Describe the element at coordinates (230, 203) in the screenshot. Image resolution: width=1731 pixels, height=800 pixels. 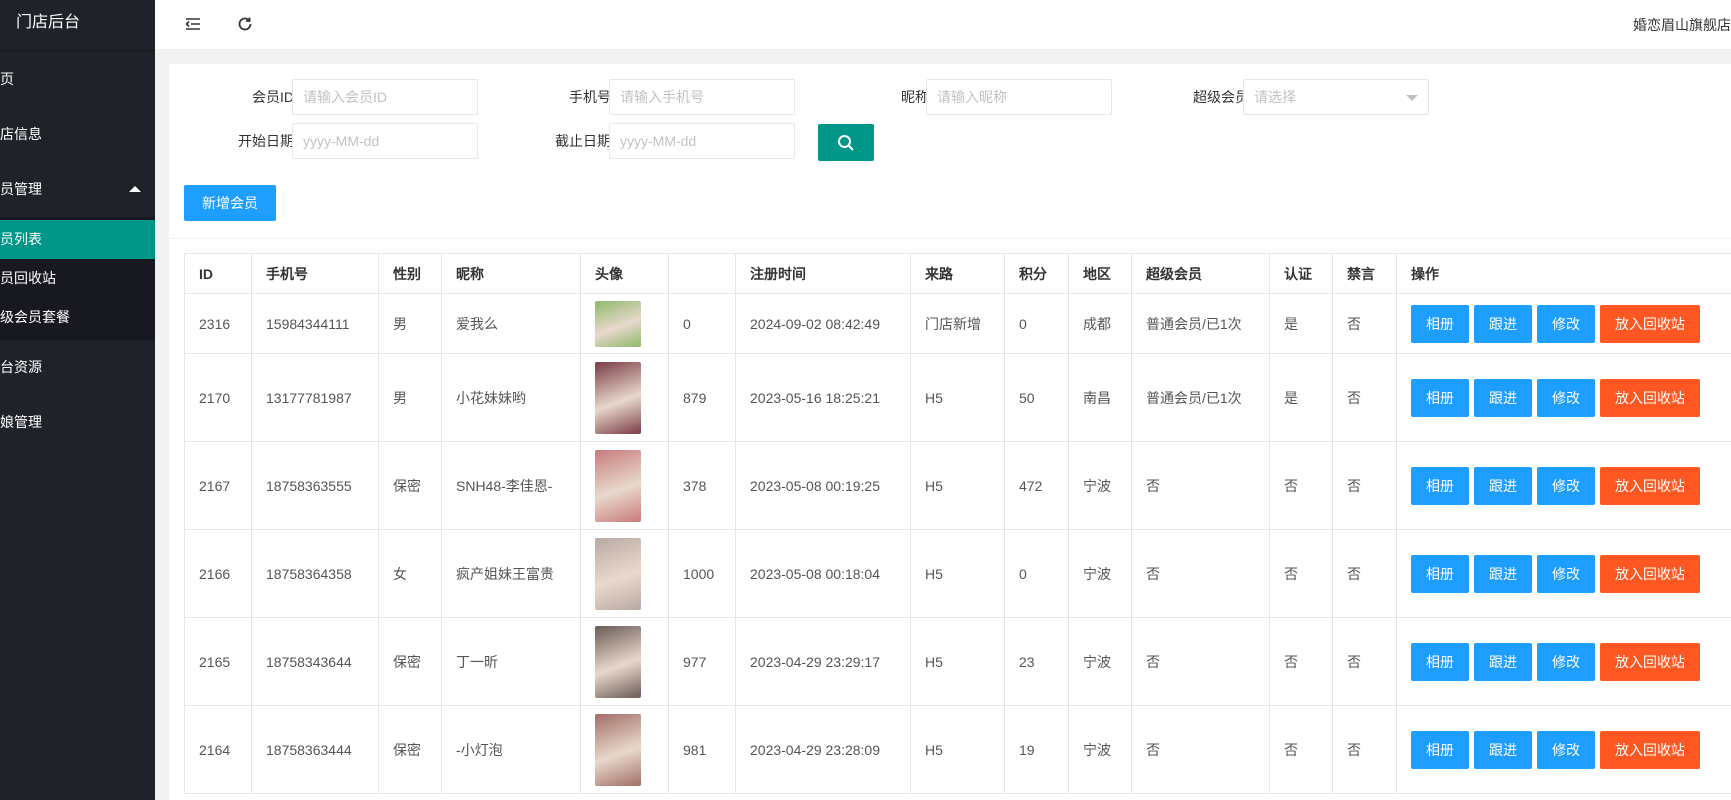
I see `add-member-button: 新增会员` at that location.